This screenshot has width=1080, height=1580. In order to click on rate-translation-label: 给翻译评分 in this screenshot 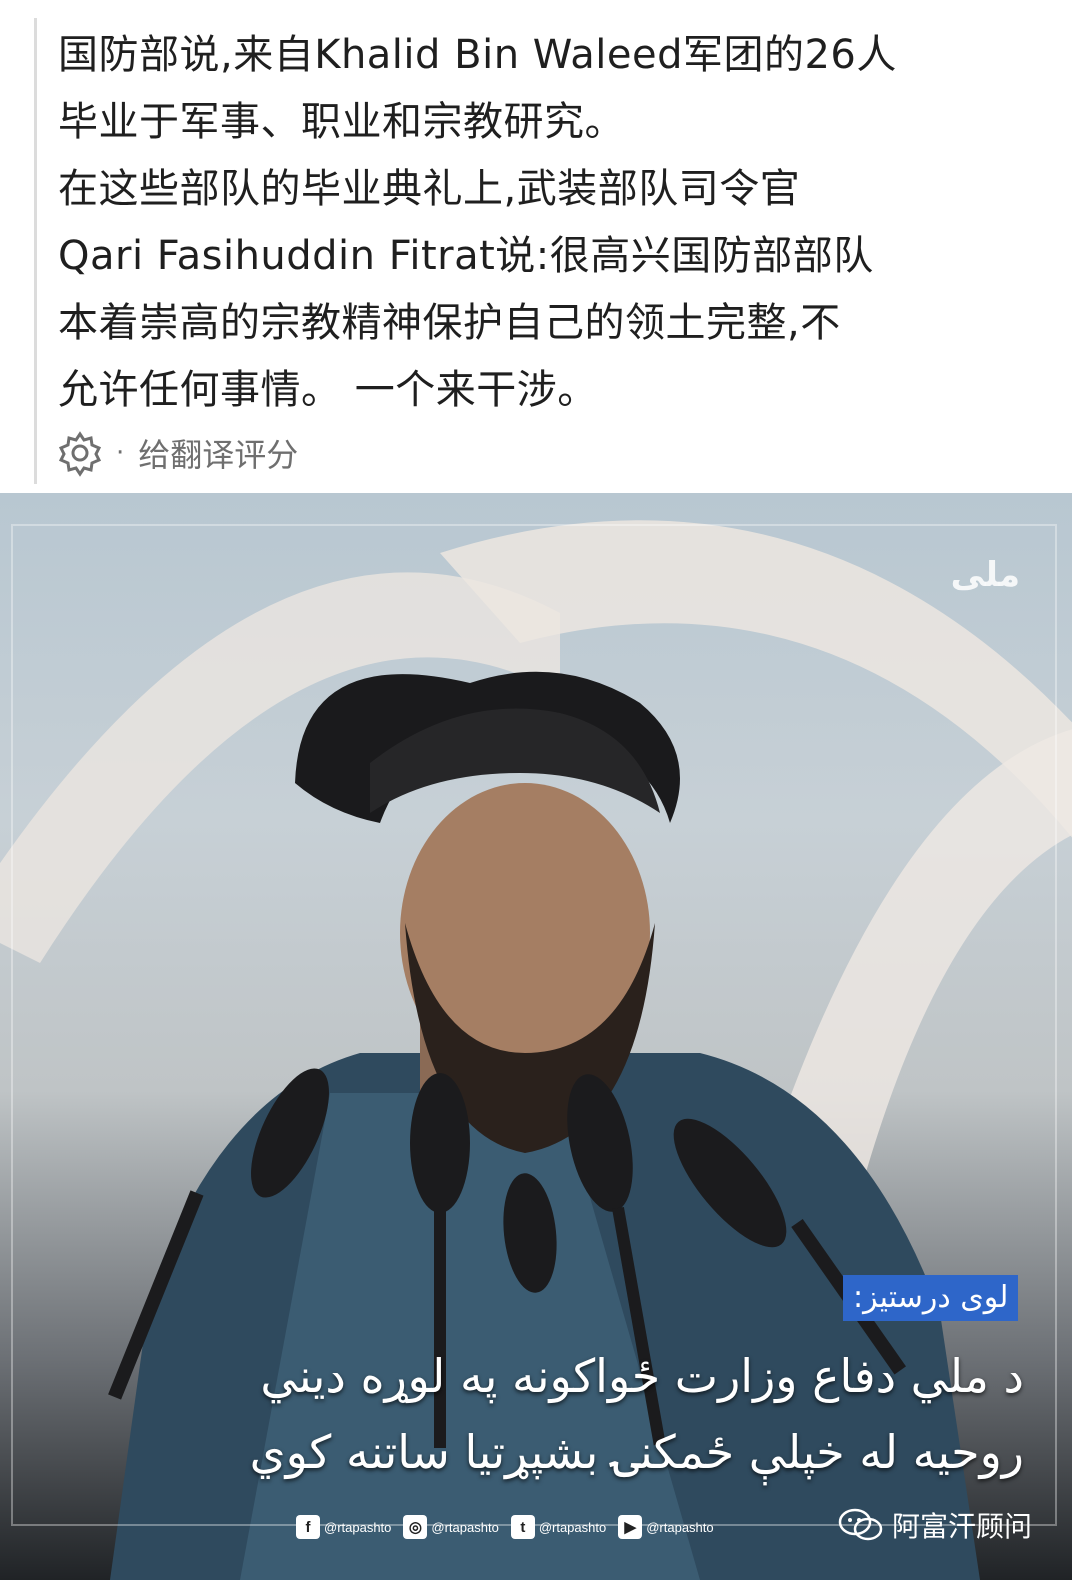, I will do `click(218, 455)`.